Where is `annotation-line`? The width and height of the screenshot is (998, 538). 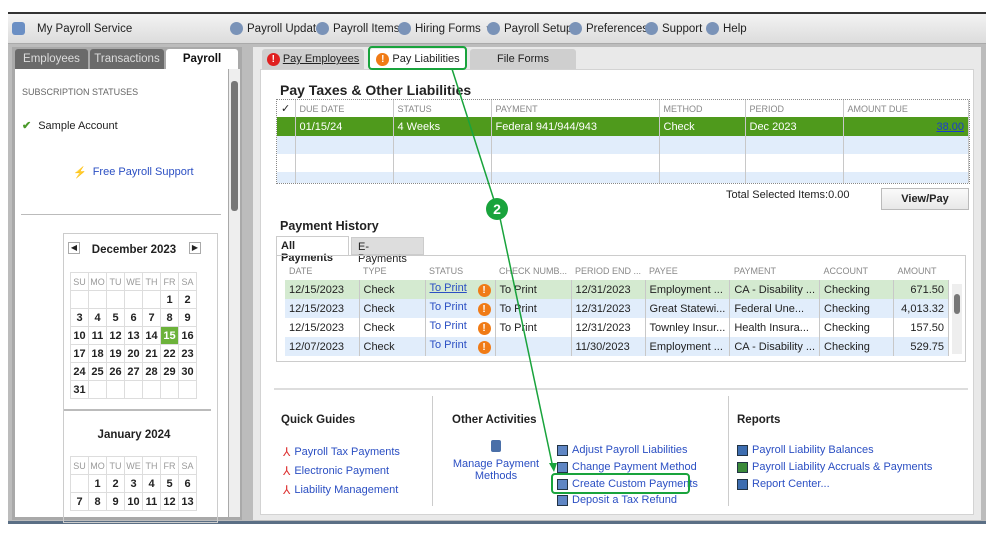
annotation-line is located at coordinates (473, 134).